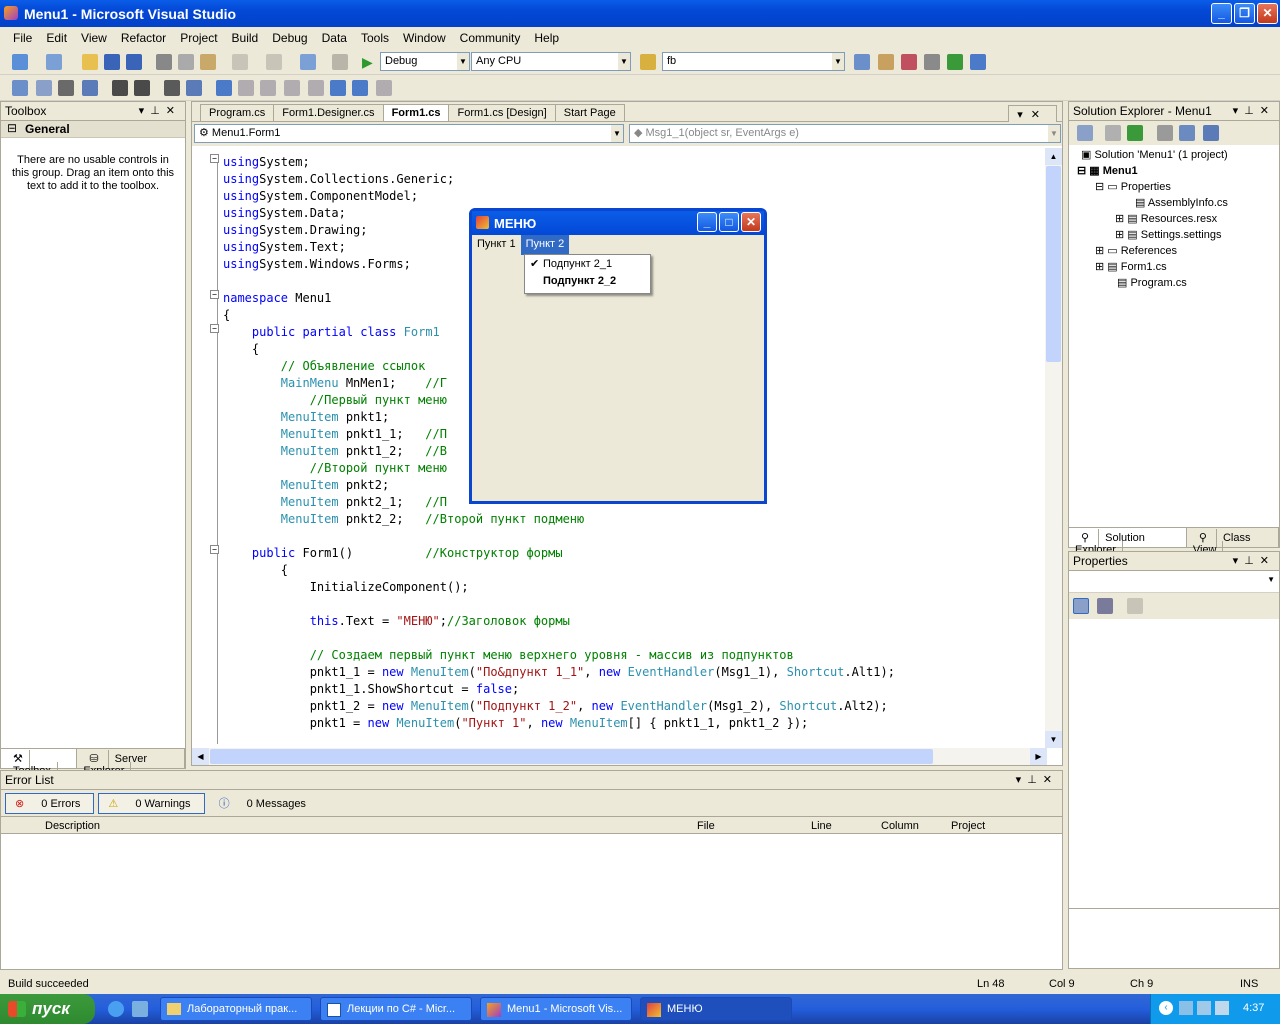 The height and width of the screenshot is (1024, 1280). I want to click on complete-word-icon, so click(90, 88).